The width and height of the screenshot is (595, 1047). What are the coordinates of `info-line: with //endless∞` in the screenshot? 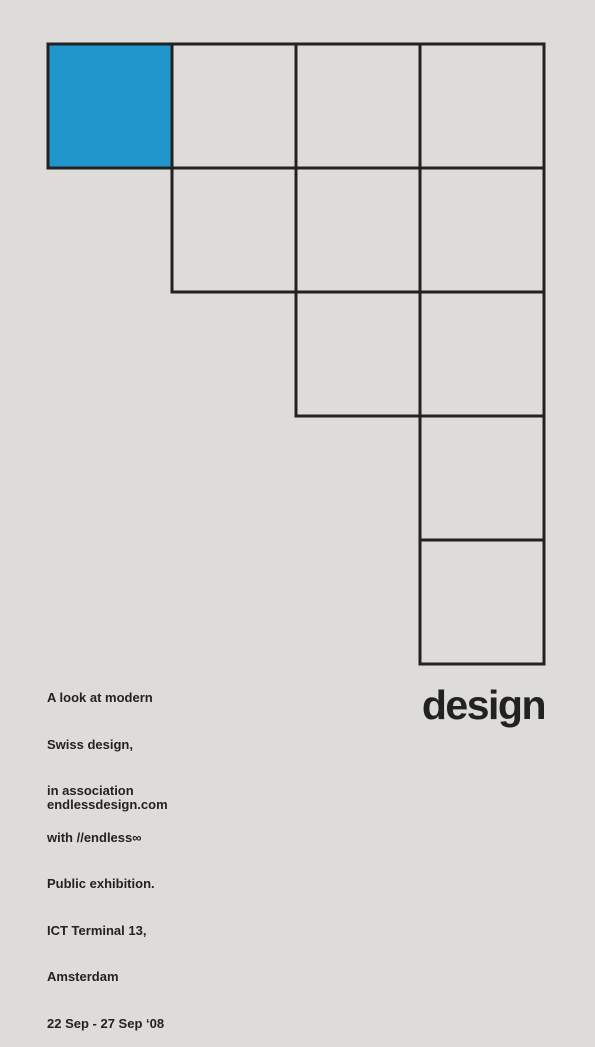 It's located at (94, 837).